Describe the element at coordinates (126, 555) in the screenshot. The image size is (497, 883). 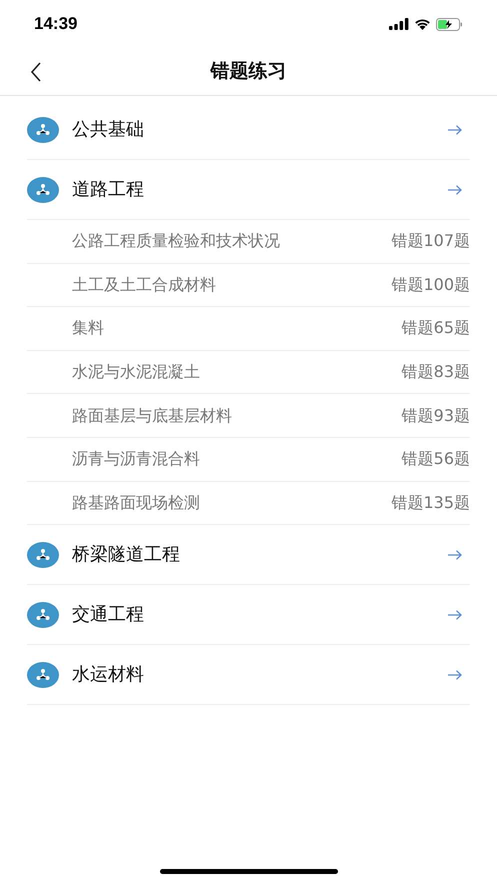
I see `category-label: 桥梁隧道工程` at that location.